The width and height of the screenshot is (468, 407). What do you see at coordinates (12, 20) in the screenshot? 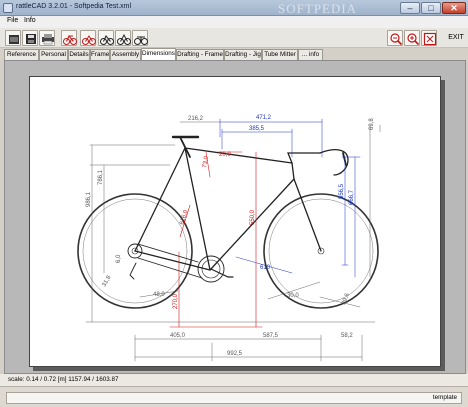
I see `menu-file: File` at bounding box center [12, 20].